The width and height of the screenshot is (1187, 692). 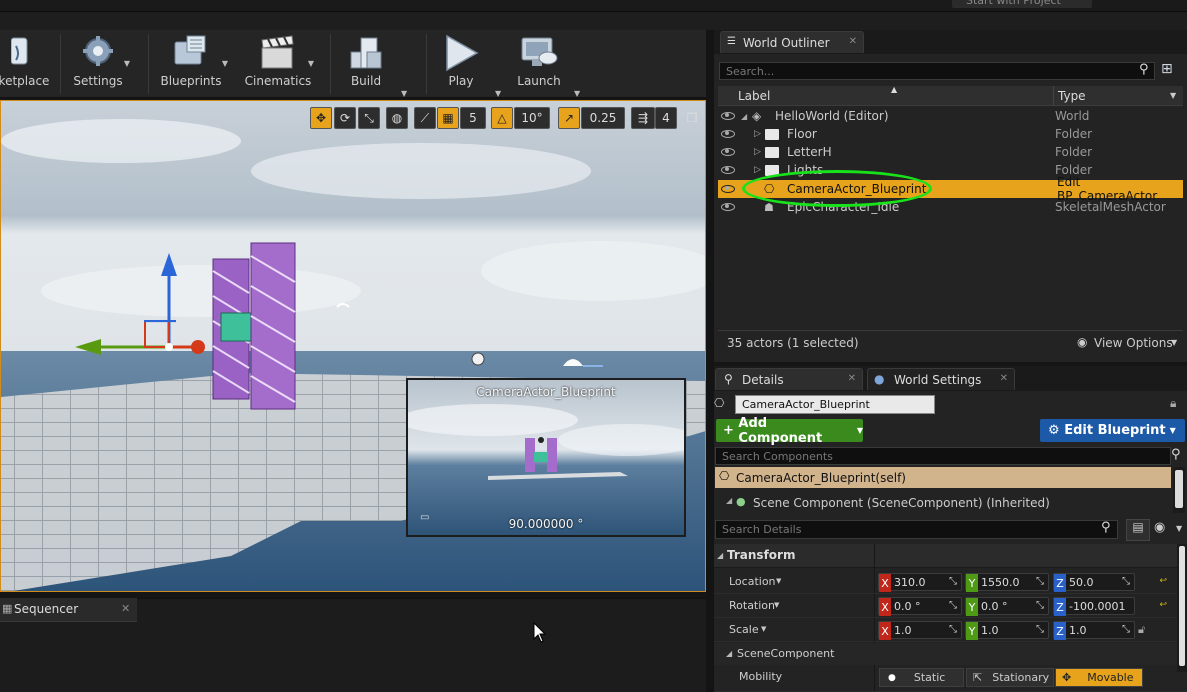 What do you see at coordinates (692, 118) in the screenshot?
I see `maximize-viewport-icon: ❐` at bounding box center [692, 118].